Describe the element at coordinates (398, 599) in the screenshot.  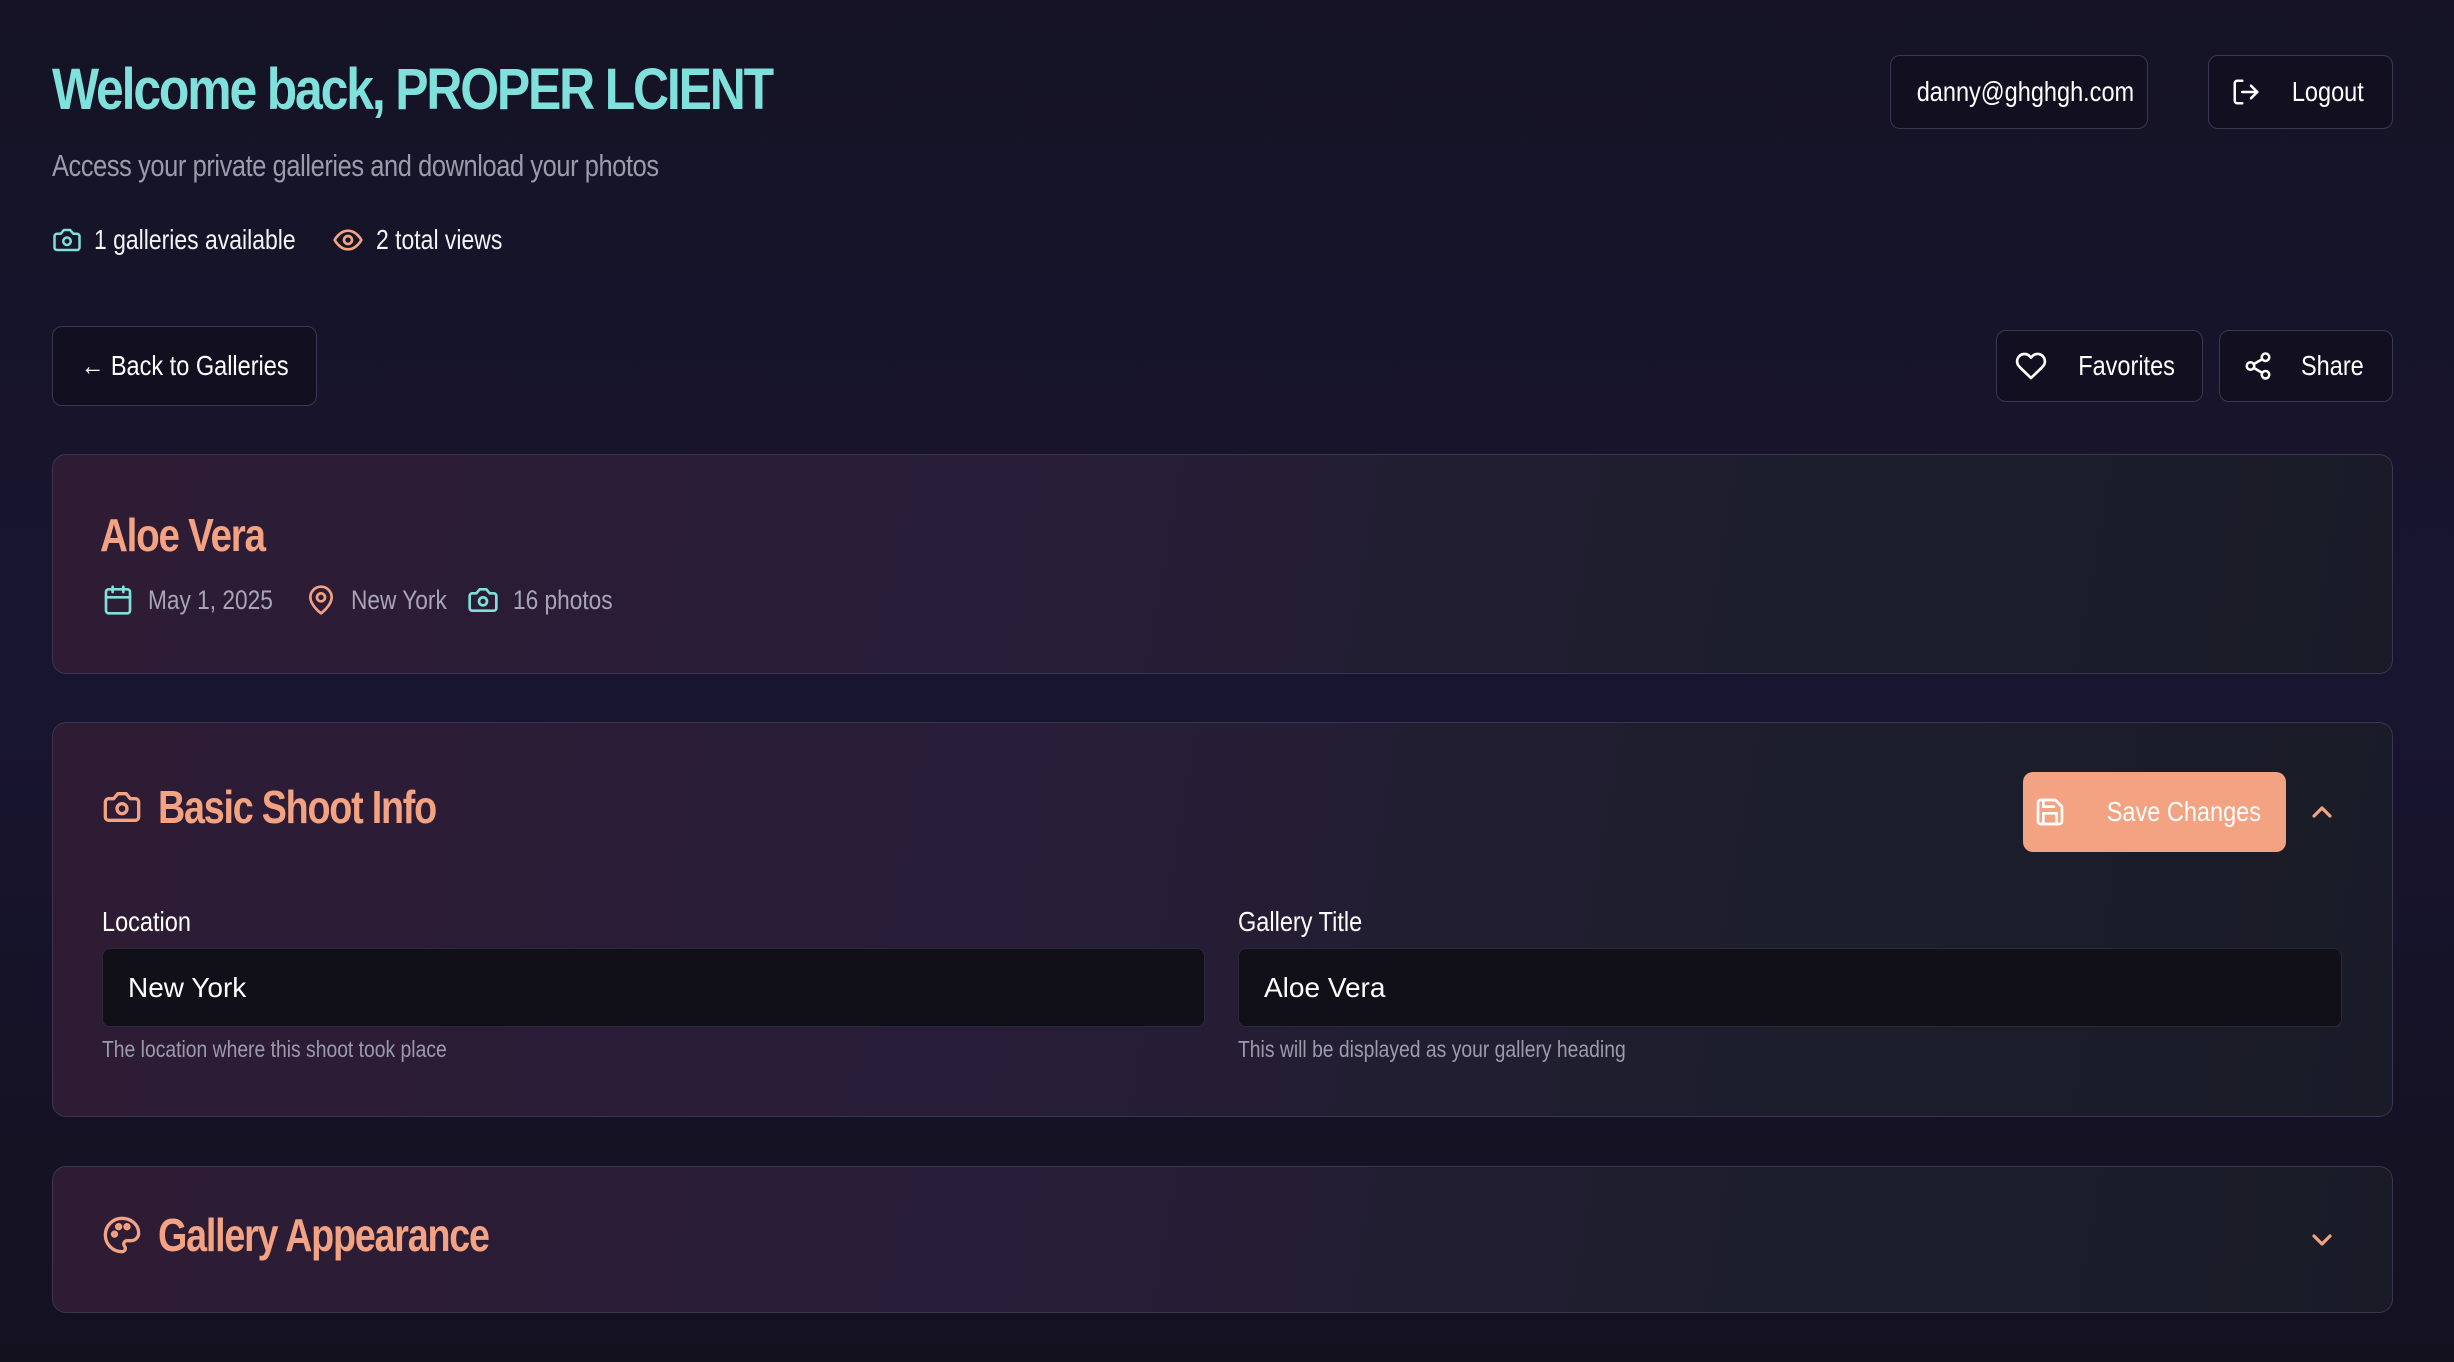
I see `gallery-location: New York` at that location.